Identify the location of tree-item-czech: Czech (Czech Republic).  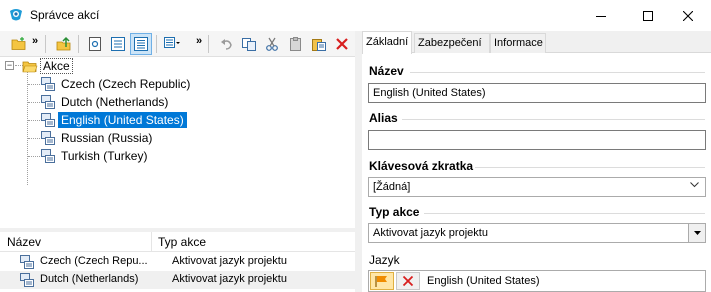
(116, 84).